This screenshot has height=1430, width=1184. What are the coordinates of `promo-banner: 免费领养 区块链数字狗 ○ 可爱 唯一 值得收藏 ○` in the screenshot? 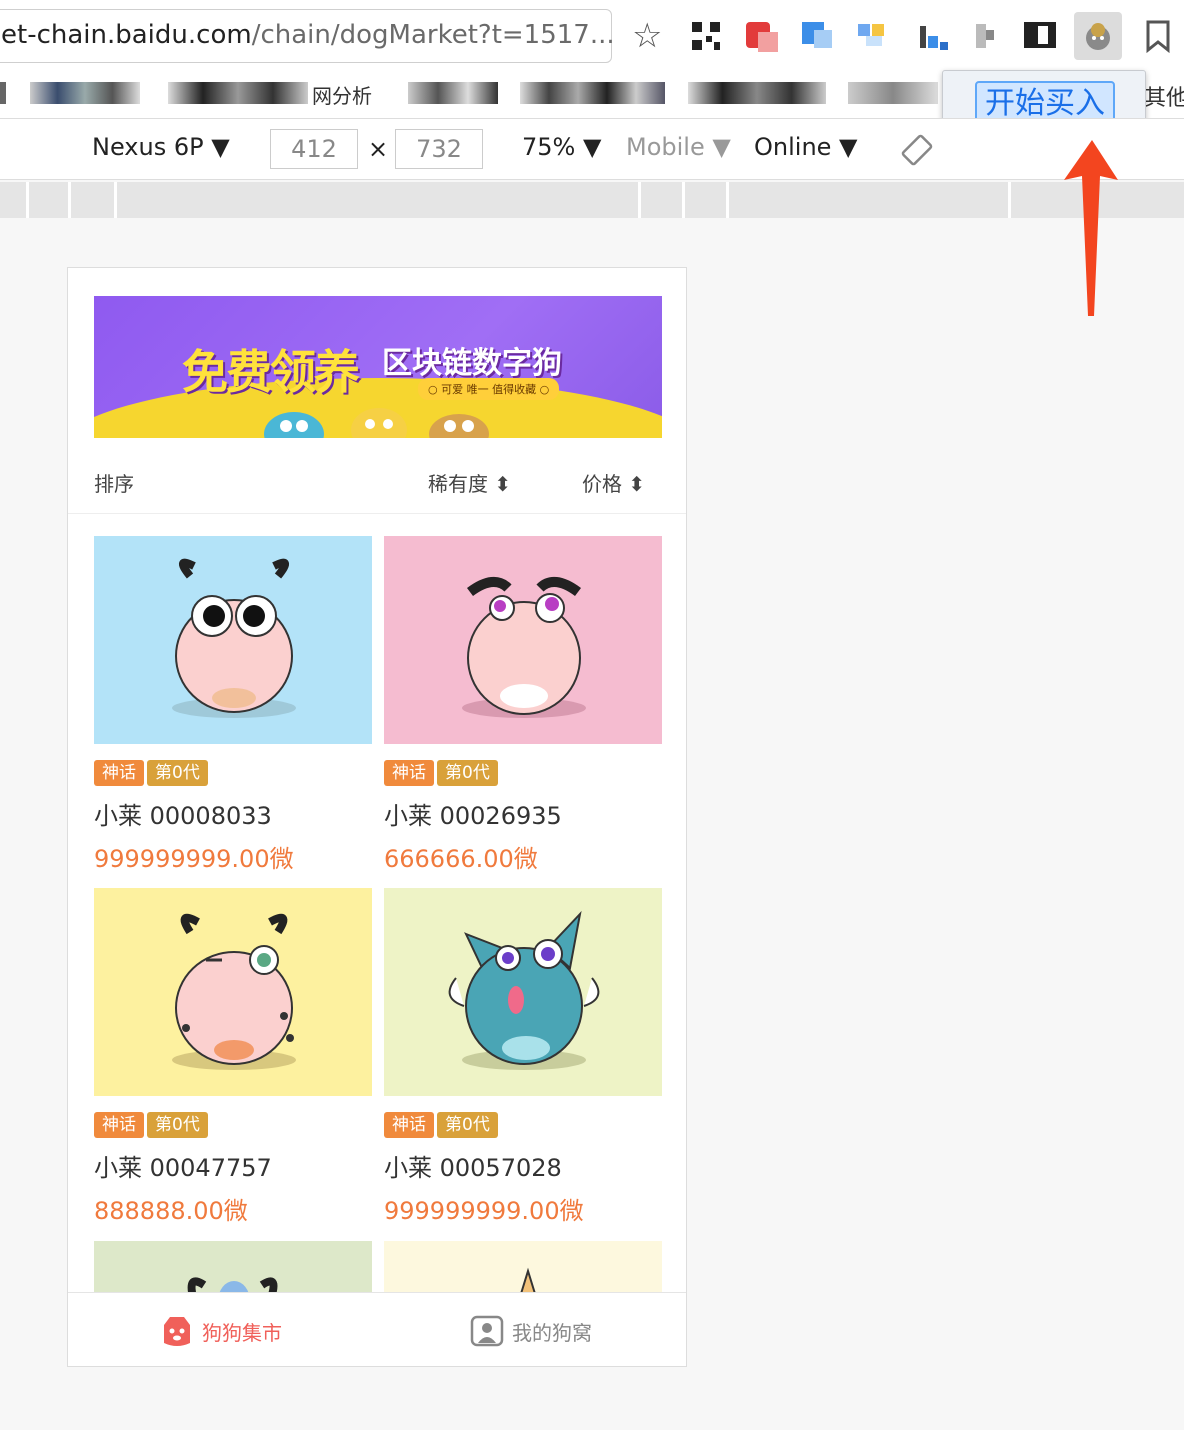 It's located at (378, 367).